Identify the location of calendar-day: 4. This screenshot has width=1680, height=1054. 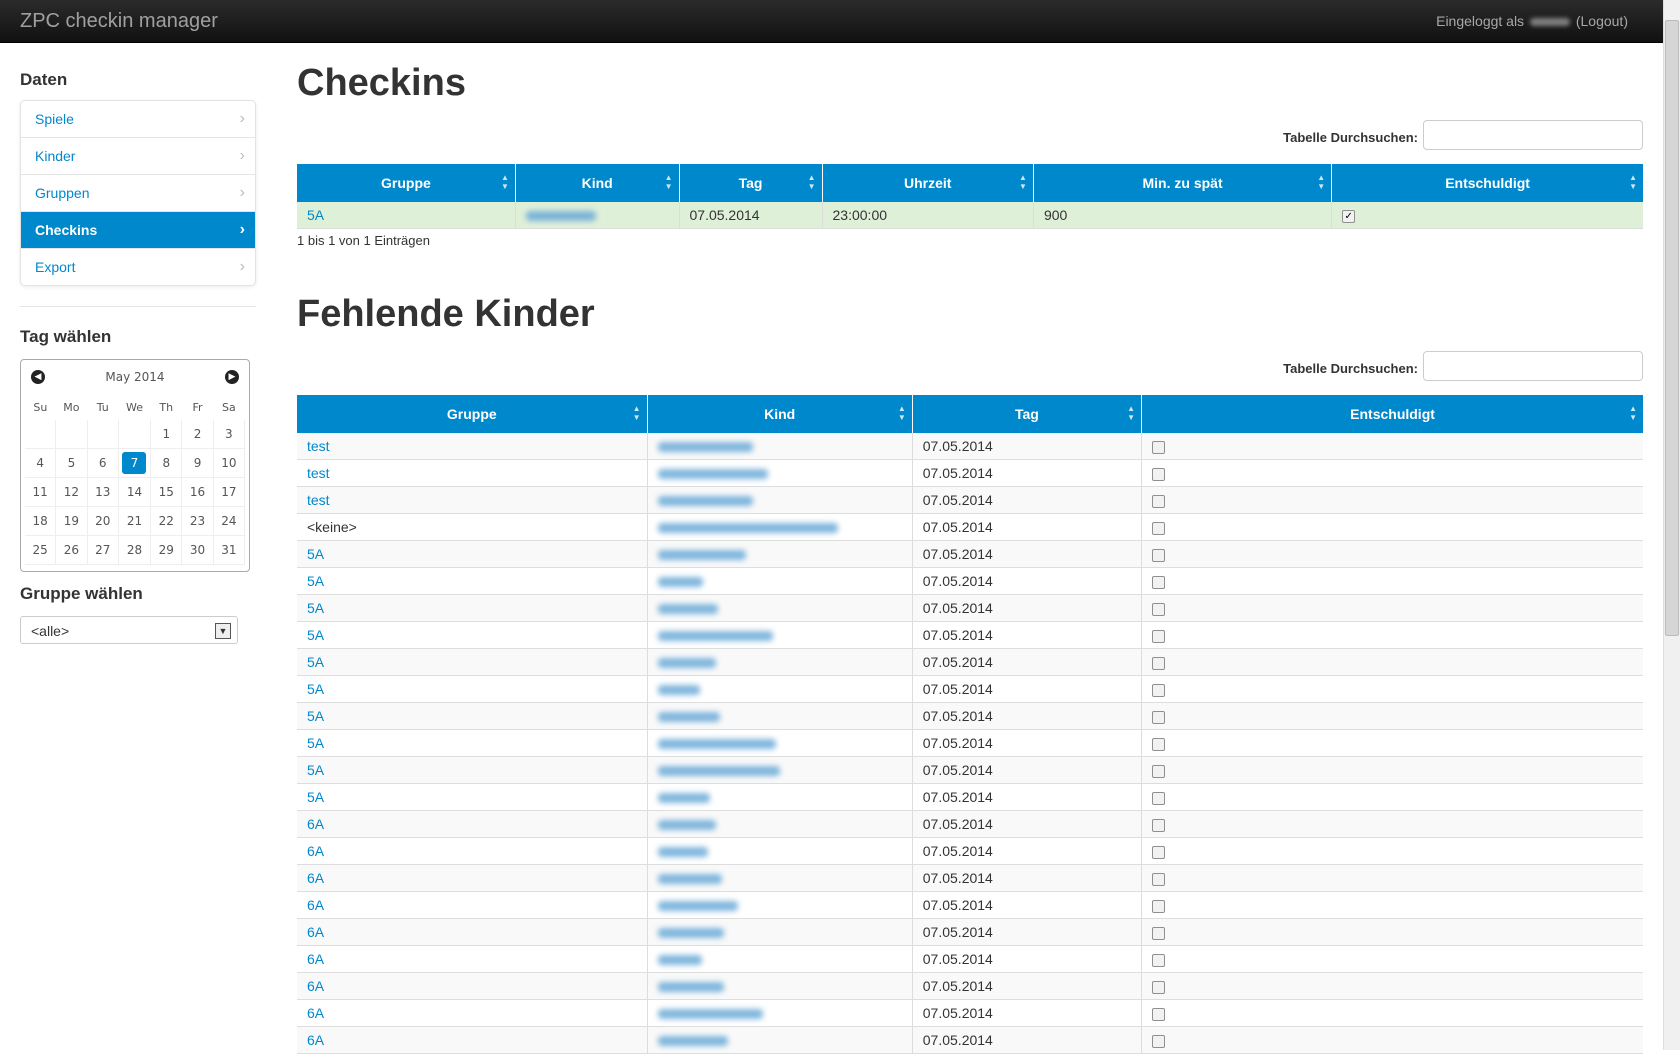
(41, 463).